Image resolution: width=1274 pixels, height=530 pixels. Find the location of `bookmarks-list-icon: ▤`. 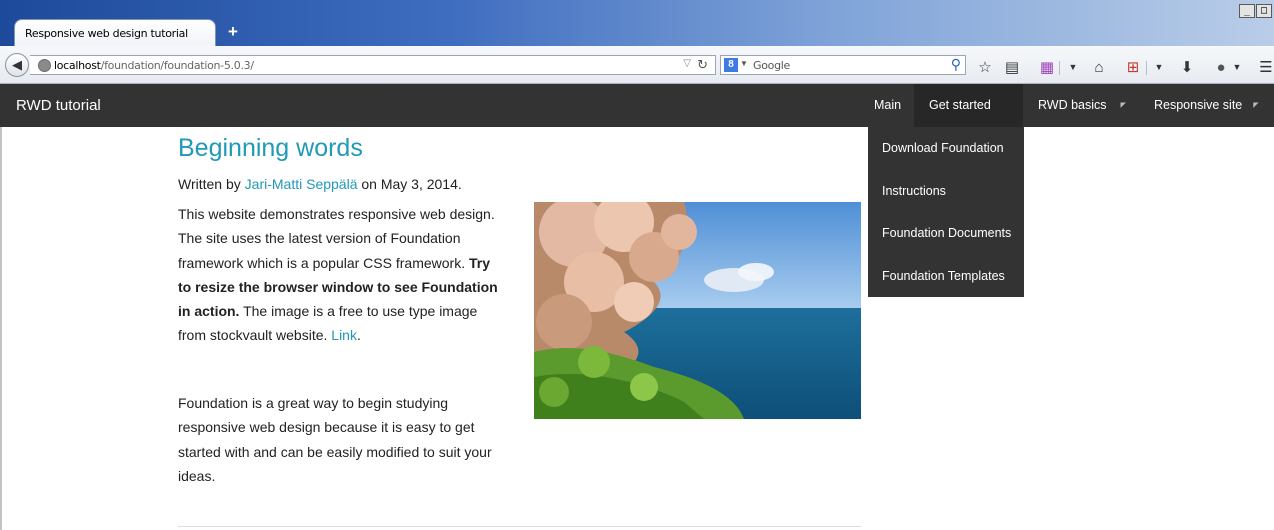

bookmarks-list-icon: ▤ is located at coordinates (1012, 67).